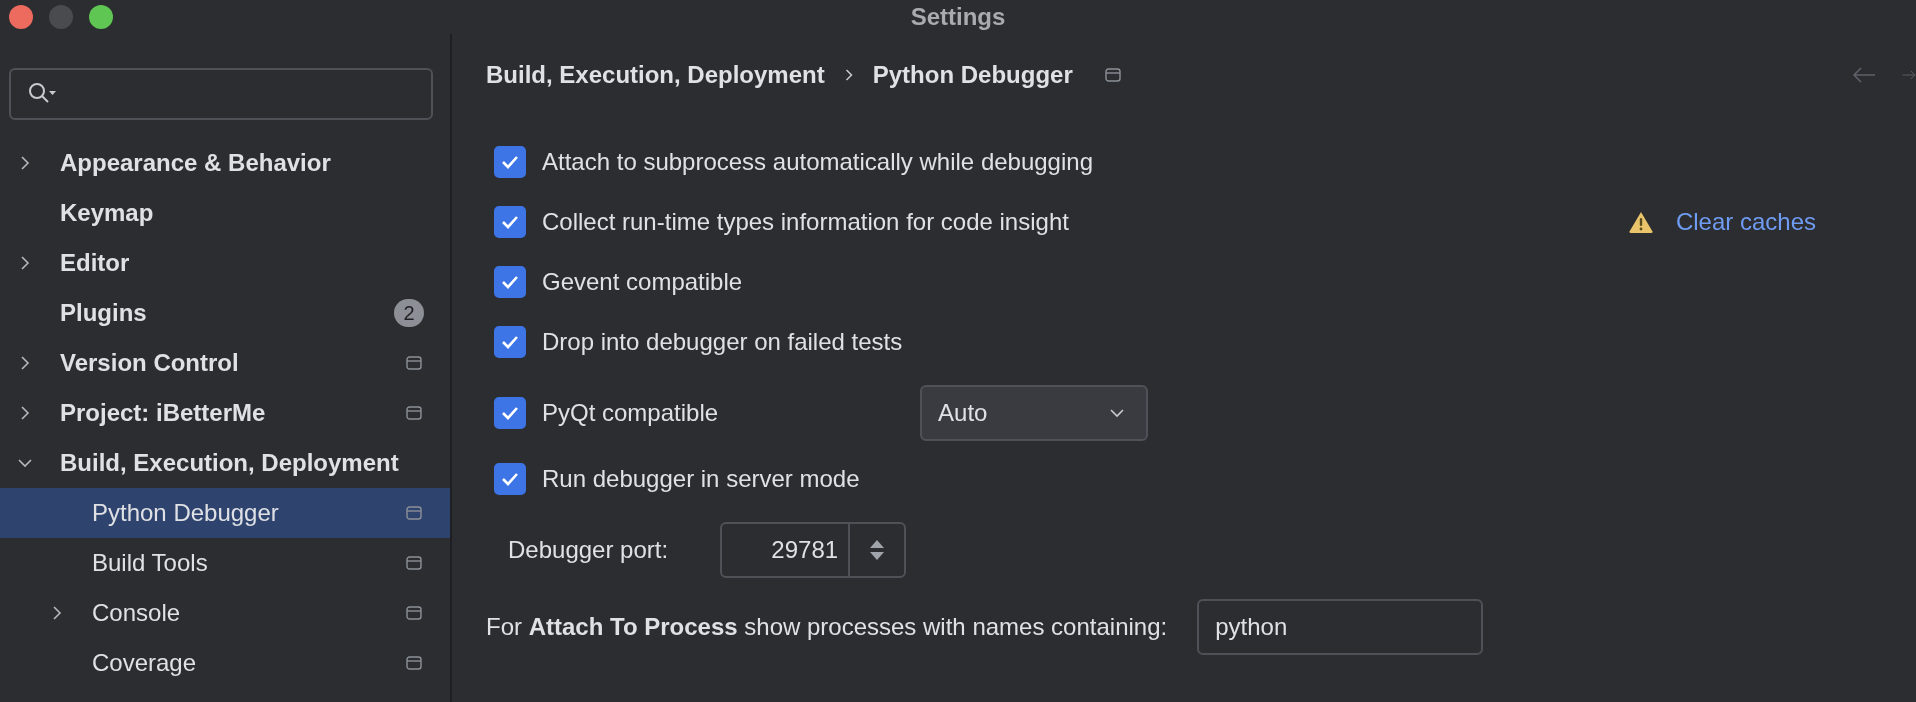 This screenshot has width=1916, height=702. I want to click on sidebar-item: Build Tools, so click(225, 563).